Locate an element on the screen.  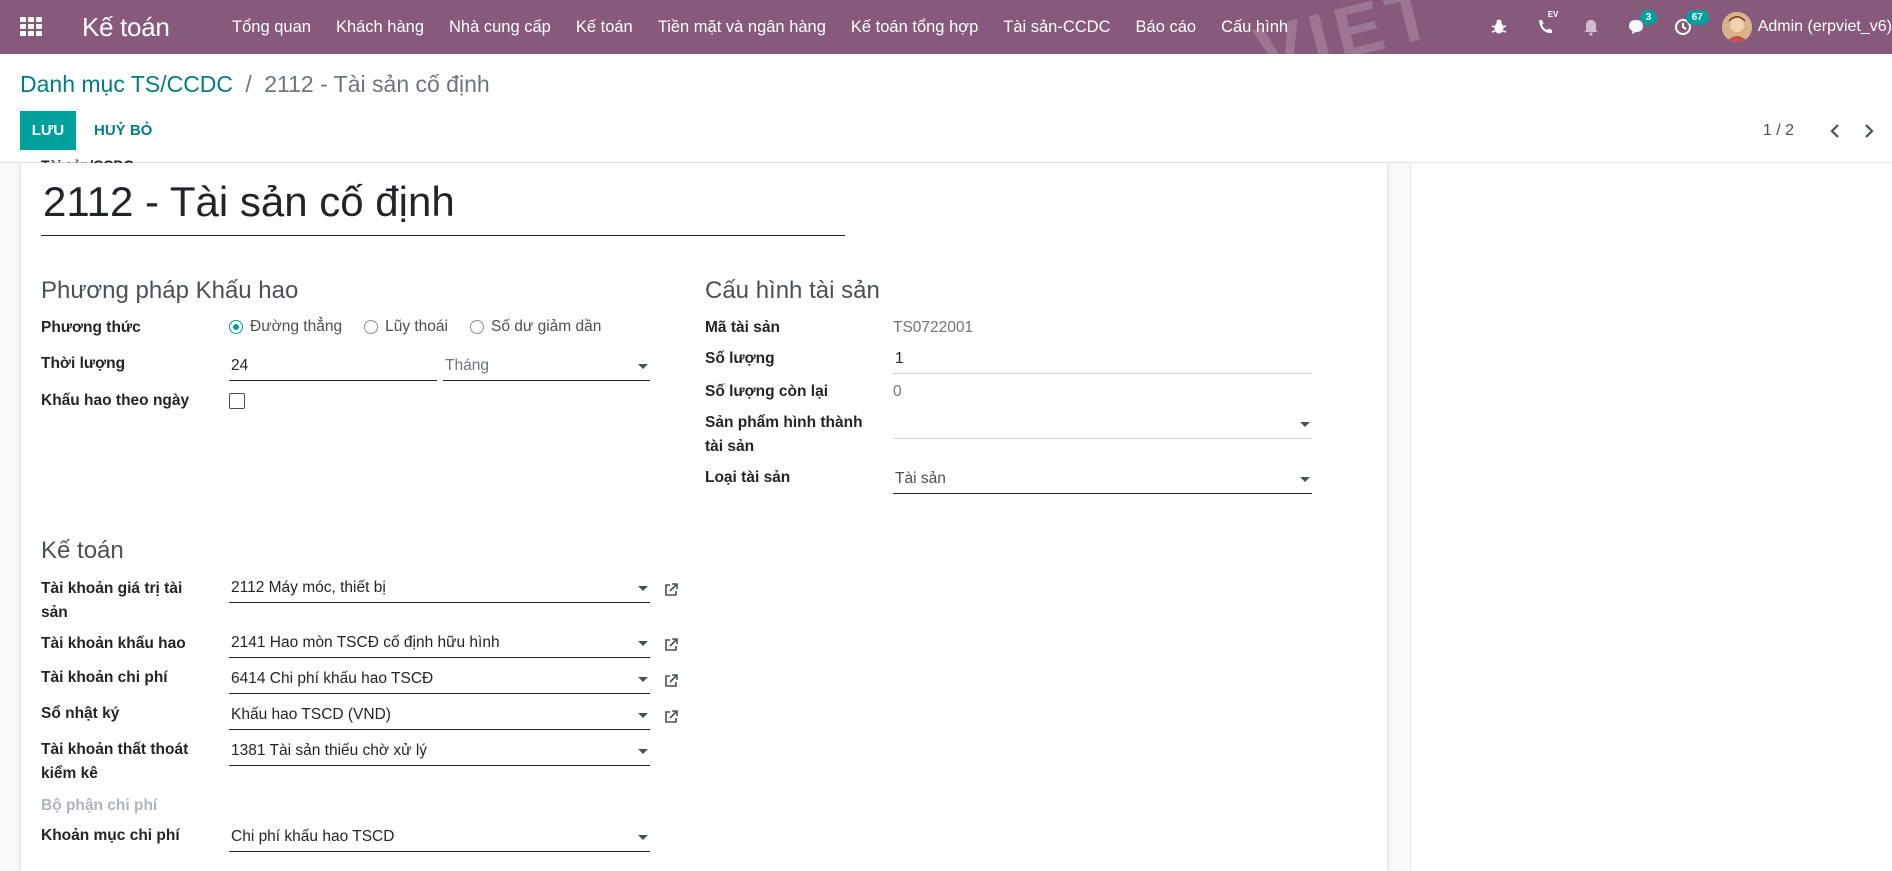
section-title-accounting: Kế toán is located at coordinates (82, 550).